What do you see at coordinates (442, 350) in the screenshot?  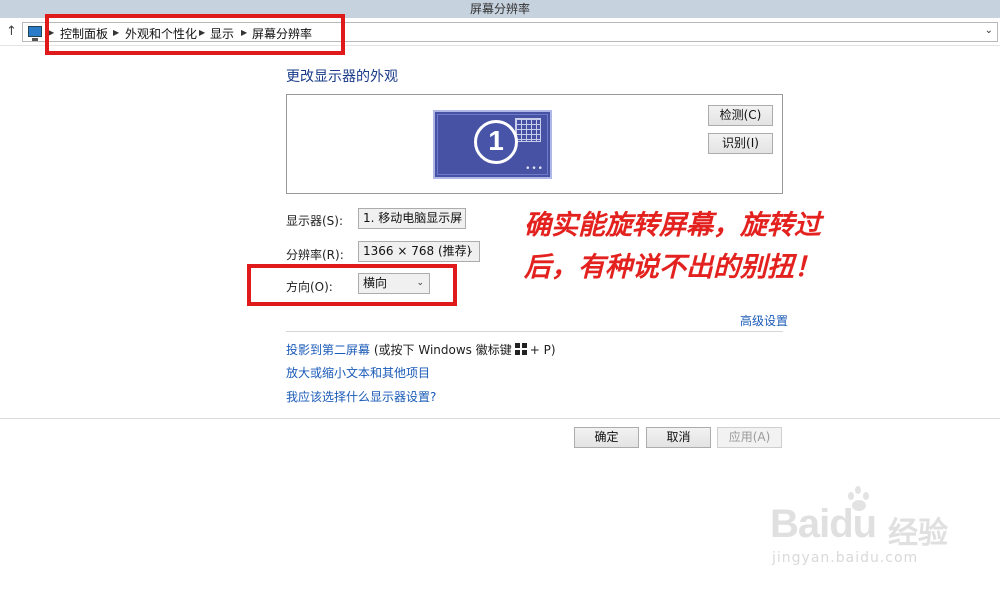 I see `project-hint-pre: (或按下 Windows 徽标键` at bounding box center [442, 350].